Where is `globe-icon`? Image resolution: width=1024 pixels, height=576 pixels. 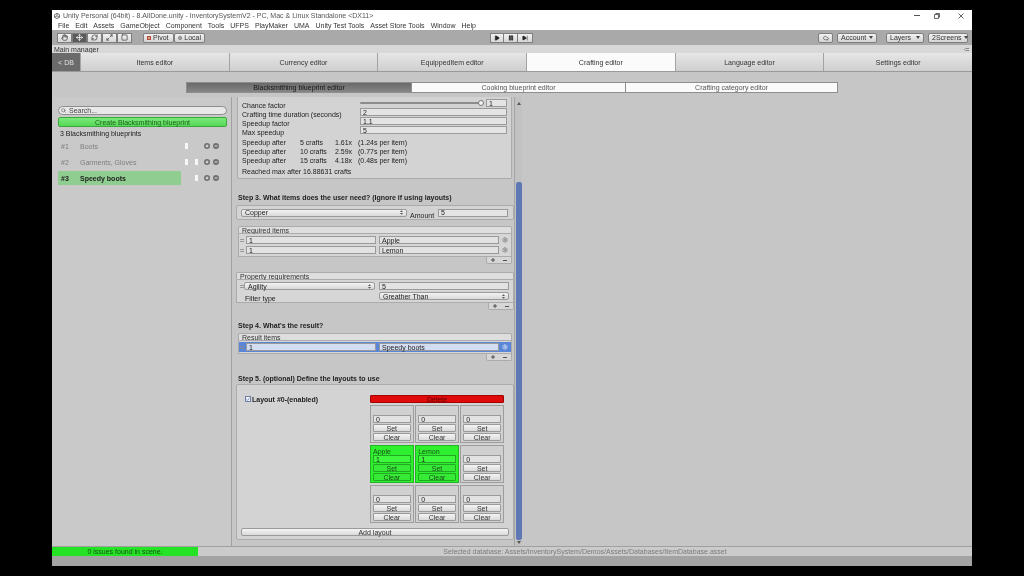 globe-icon is located at coordinates (180, 37).